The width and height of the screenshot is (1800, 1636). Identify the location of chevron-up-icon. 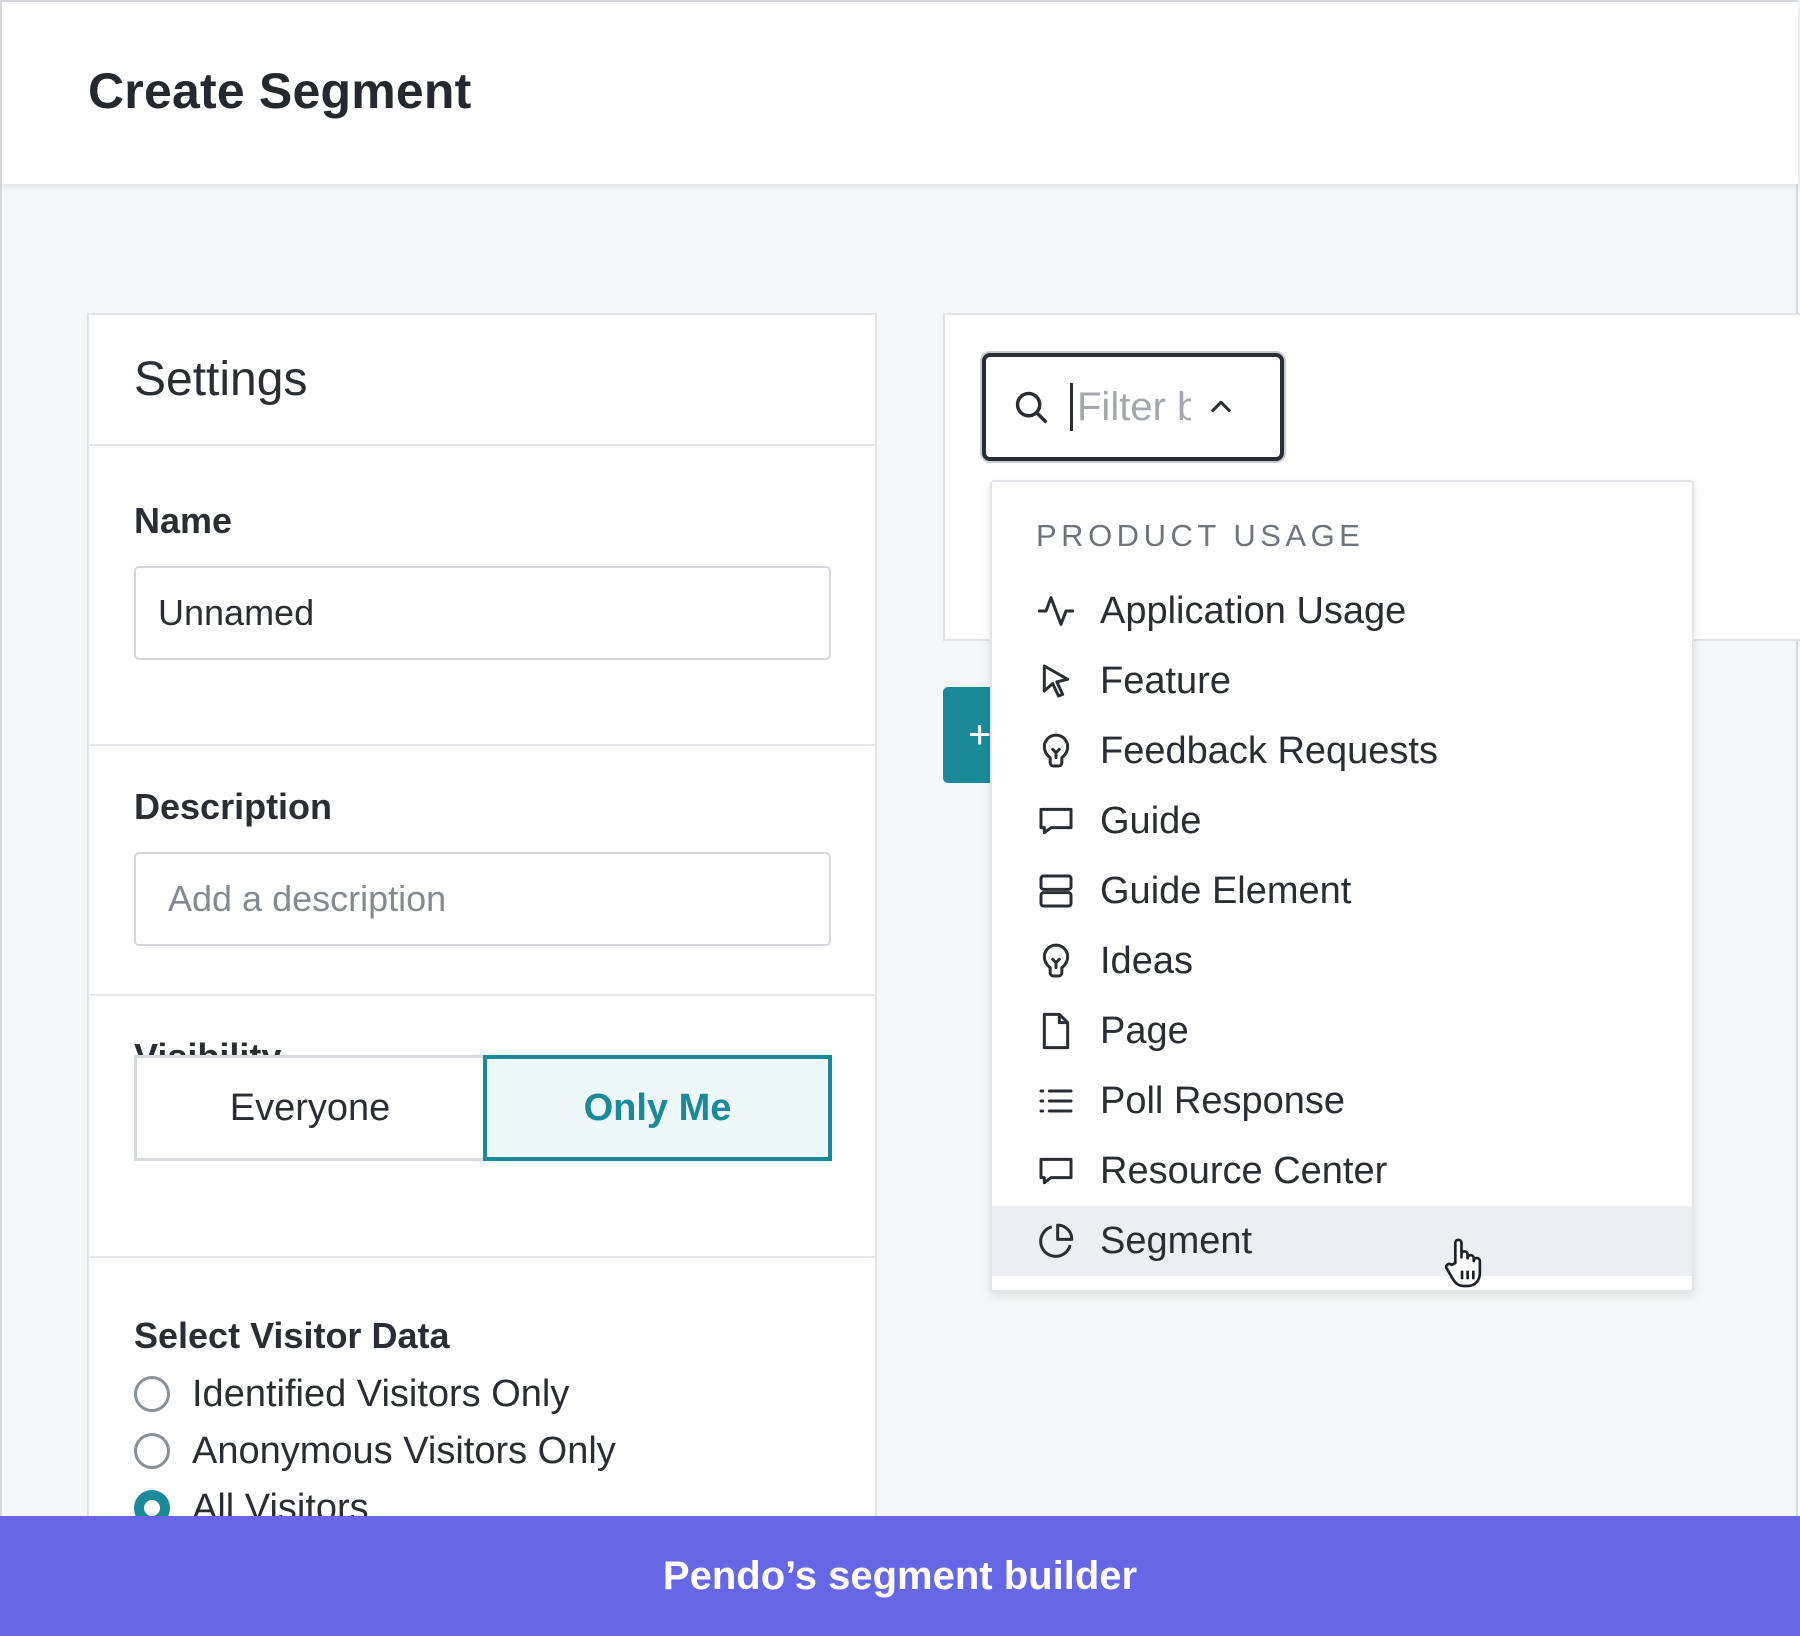
(1221, 407).